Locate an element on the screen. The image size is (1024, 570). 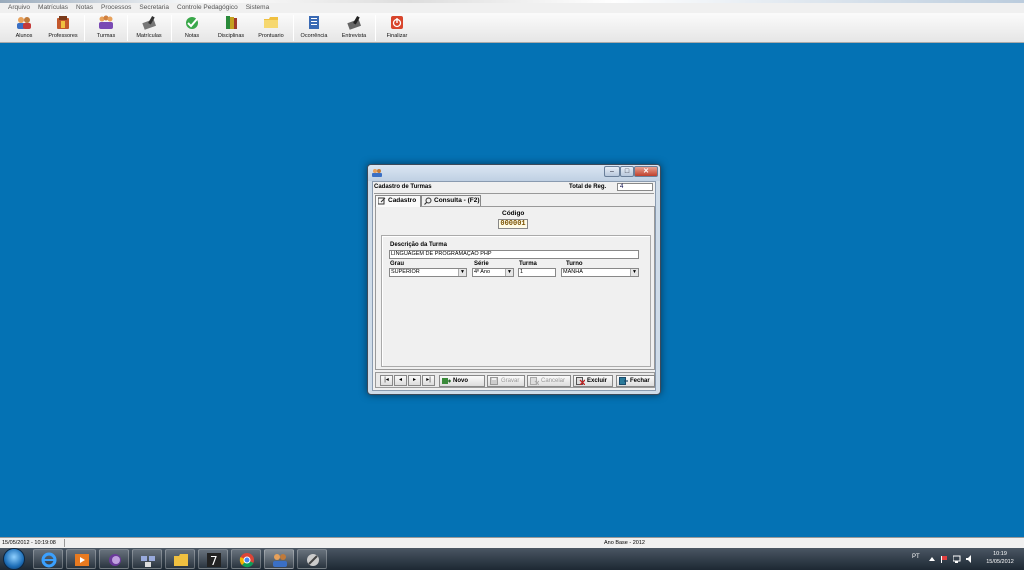
novo-label: Novo is located at coordinates (460, 381).